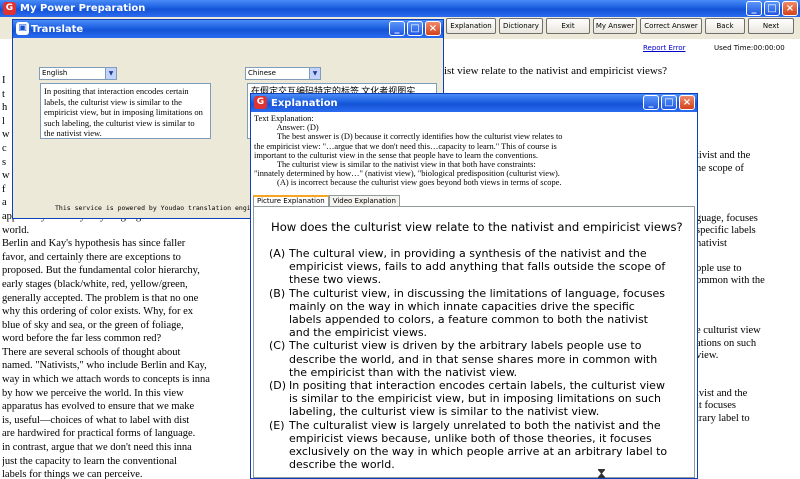 The width and height of the screenshot is (800, 479). I want to click on back-button: Back, so click(725, 26).